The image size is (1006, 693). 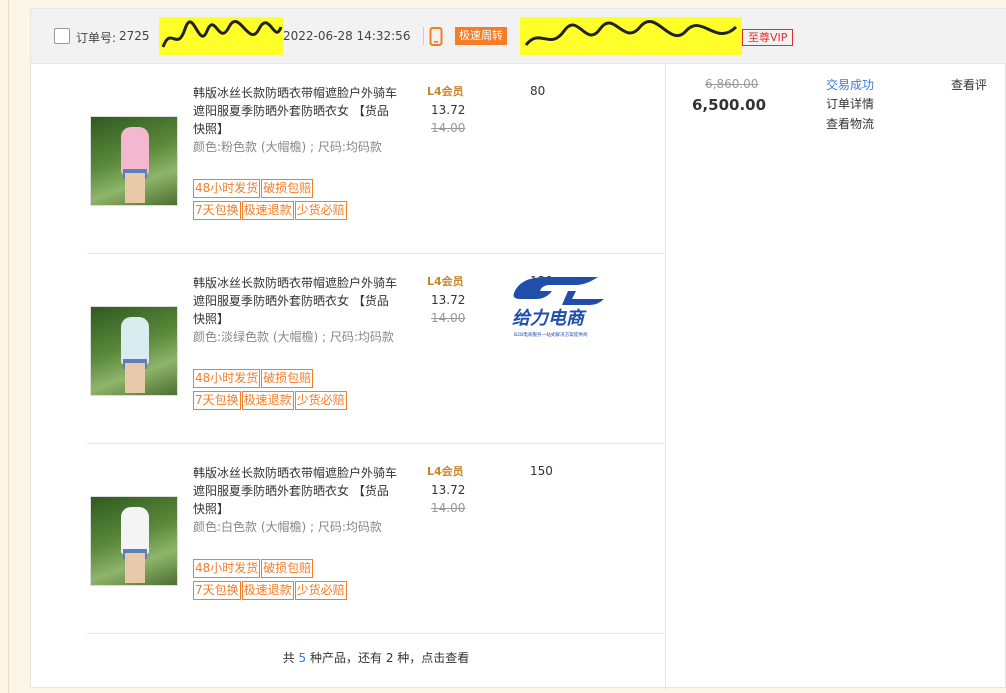 What do you see at coordinates (96, 38) in the screenshot?
I see `order-number-label: 订单号:` at bounding box center [96, 38].